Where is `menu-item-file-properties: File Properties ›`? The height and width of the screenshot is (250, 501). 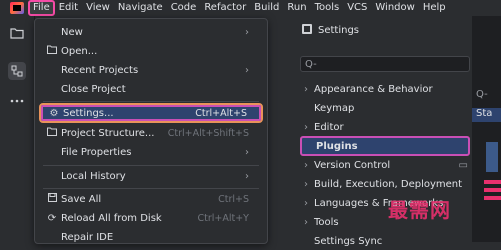 menu-item-file-properties: File Properties › is located at coordinates (151, 152).